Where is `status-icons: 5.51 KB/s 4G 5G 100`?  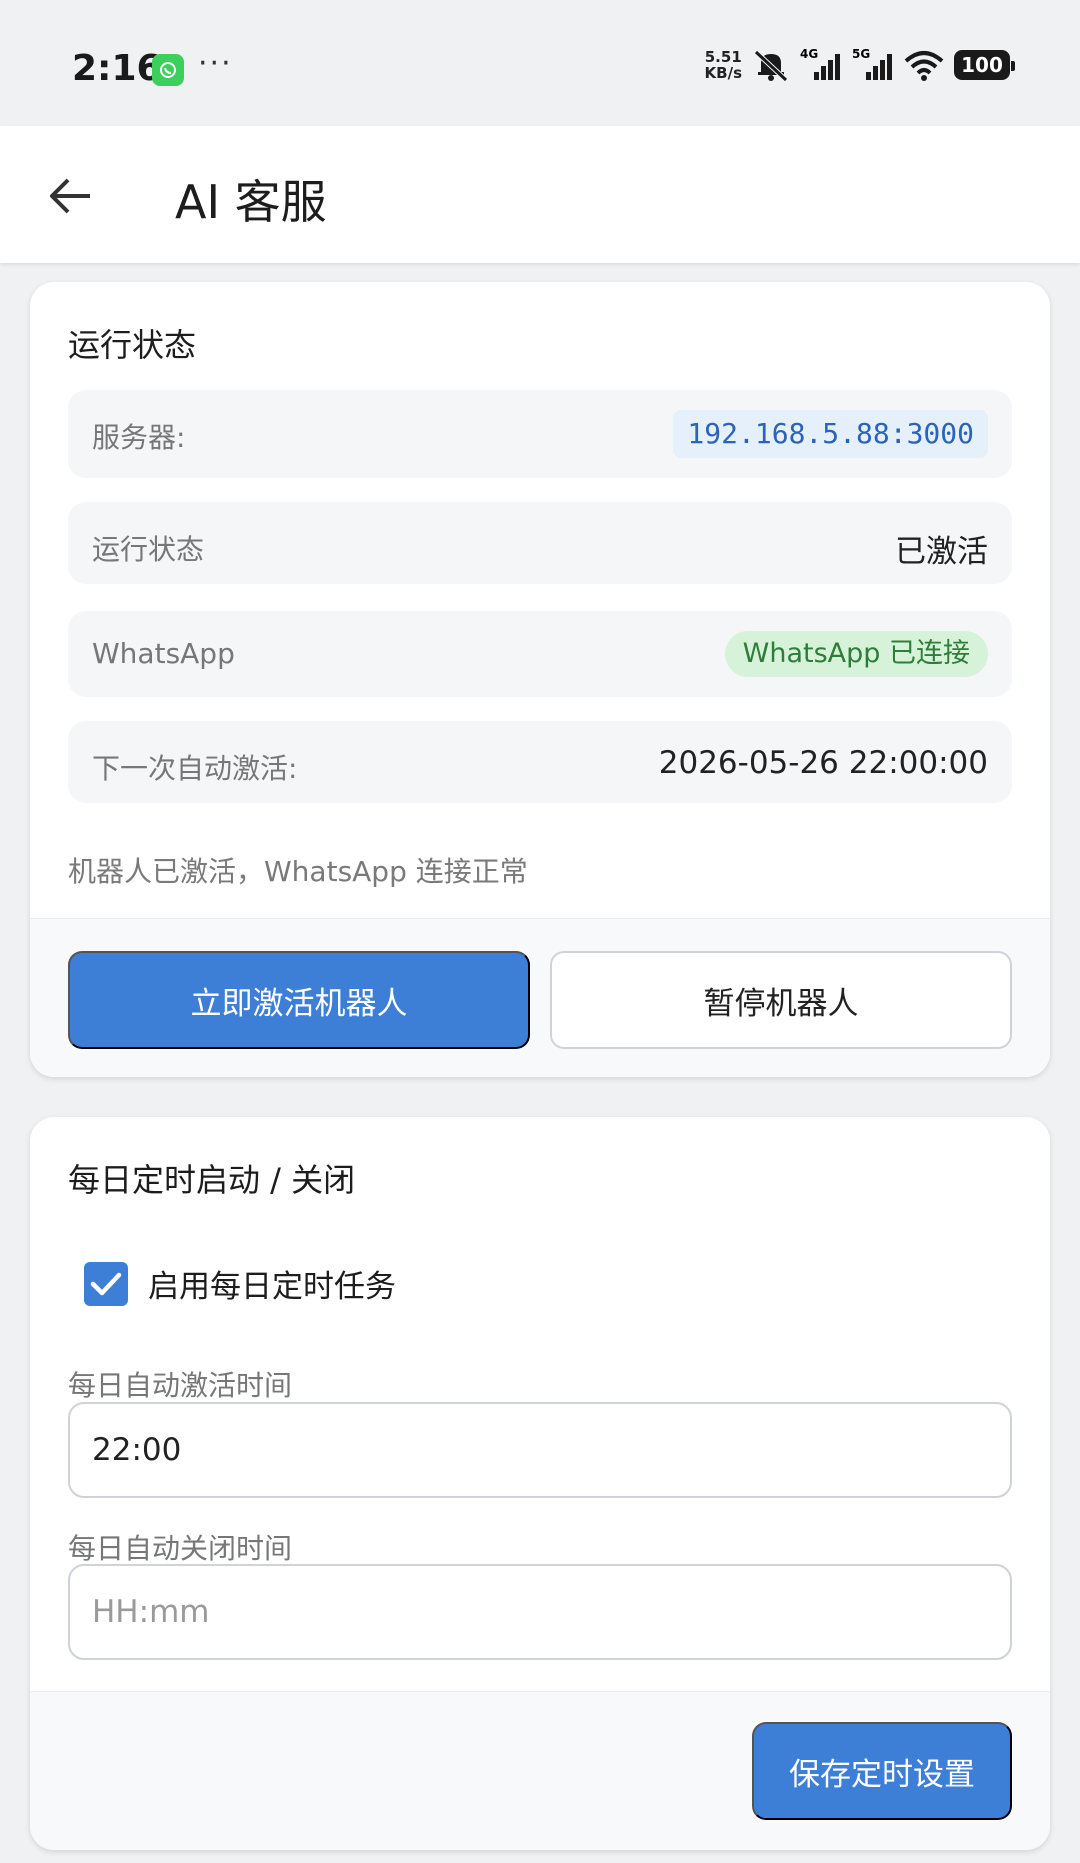 status-icons: 5.51 KB/s 4G 5G 100 is located at coordinates (860, 65).